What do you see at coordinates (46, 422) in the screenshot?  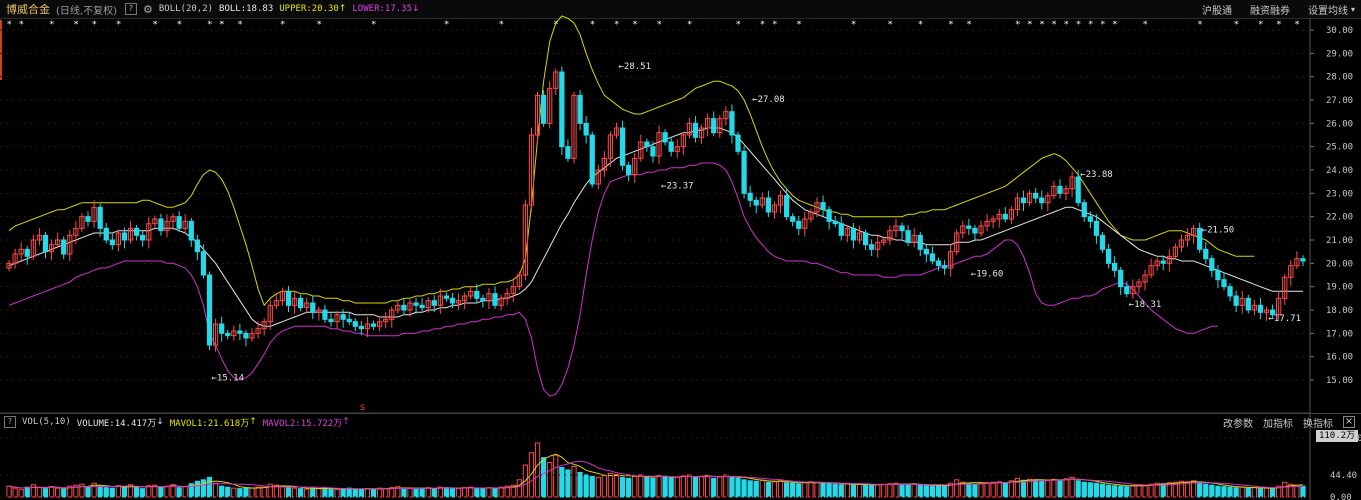 I see `vol-indicator-name: VOL(5,10)` at bounding box center [46, 422].